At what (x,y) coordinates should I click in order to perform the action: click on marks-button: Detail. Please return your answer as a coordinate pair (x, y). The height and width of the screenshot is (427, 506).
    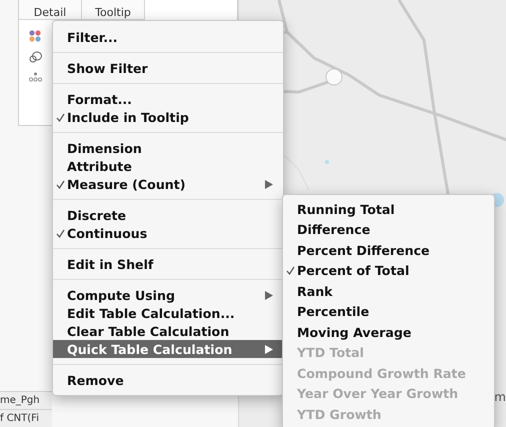
    Looking at the image, I should click on (50, 10).